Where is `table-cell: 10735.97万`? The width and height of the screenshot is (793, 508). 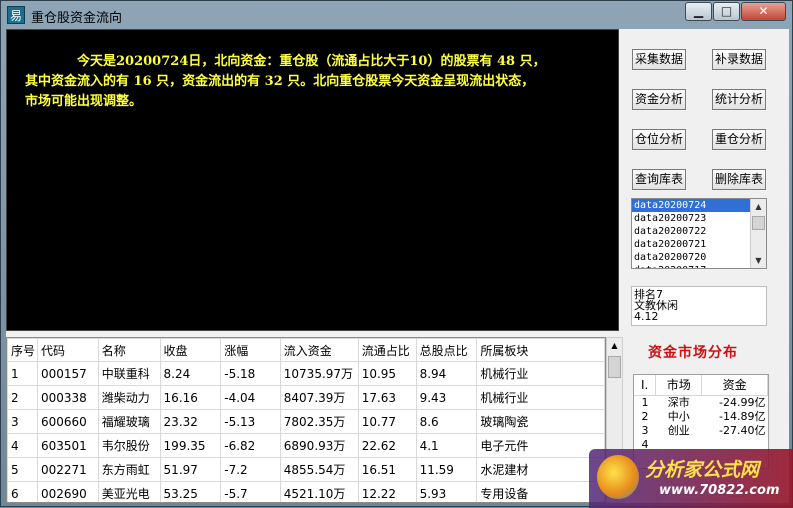 table-cell: 10735.97万 is located at coordinates (319, 373).